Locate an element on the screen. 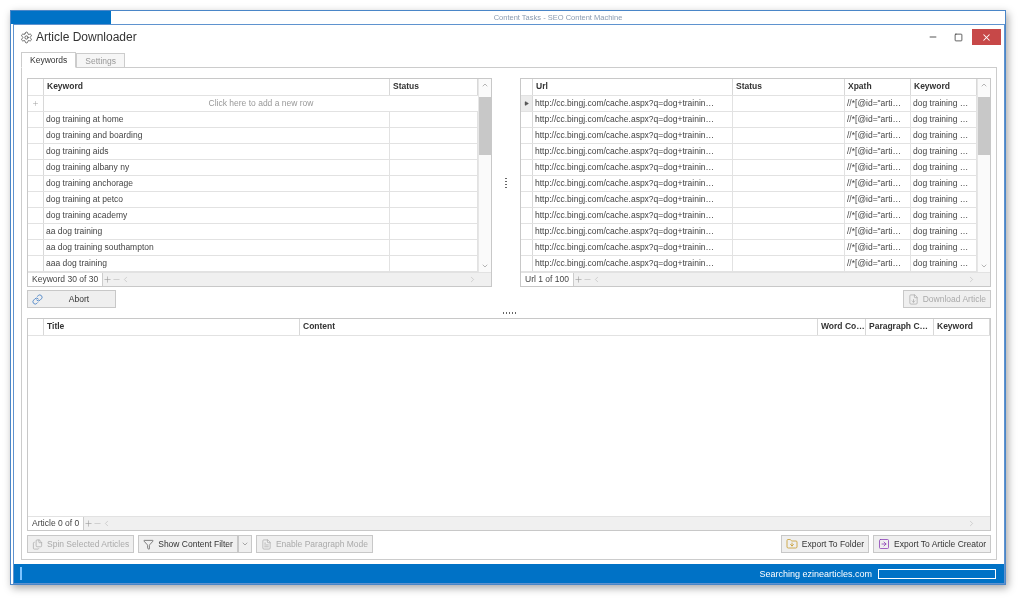 The width and height of the screenshot is (1024, 601). column-header: Content is located at coordinates (559, 327).